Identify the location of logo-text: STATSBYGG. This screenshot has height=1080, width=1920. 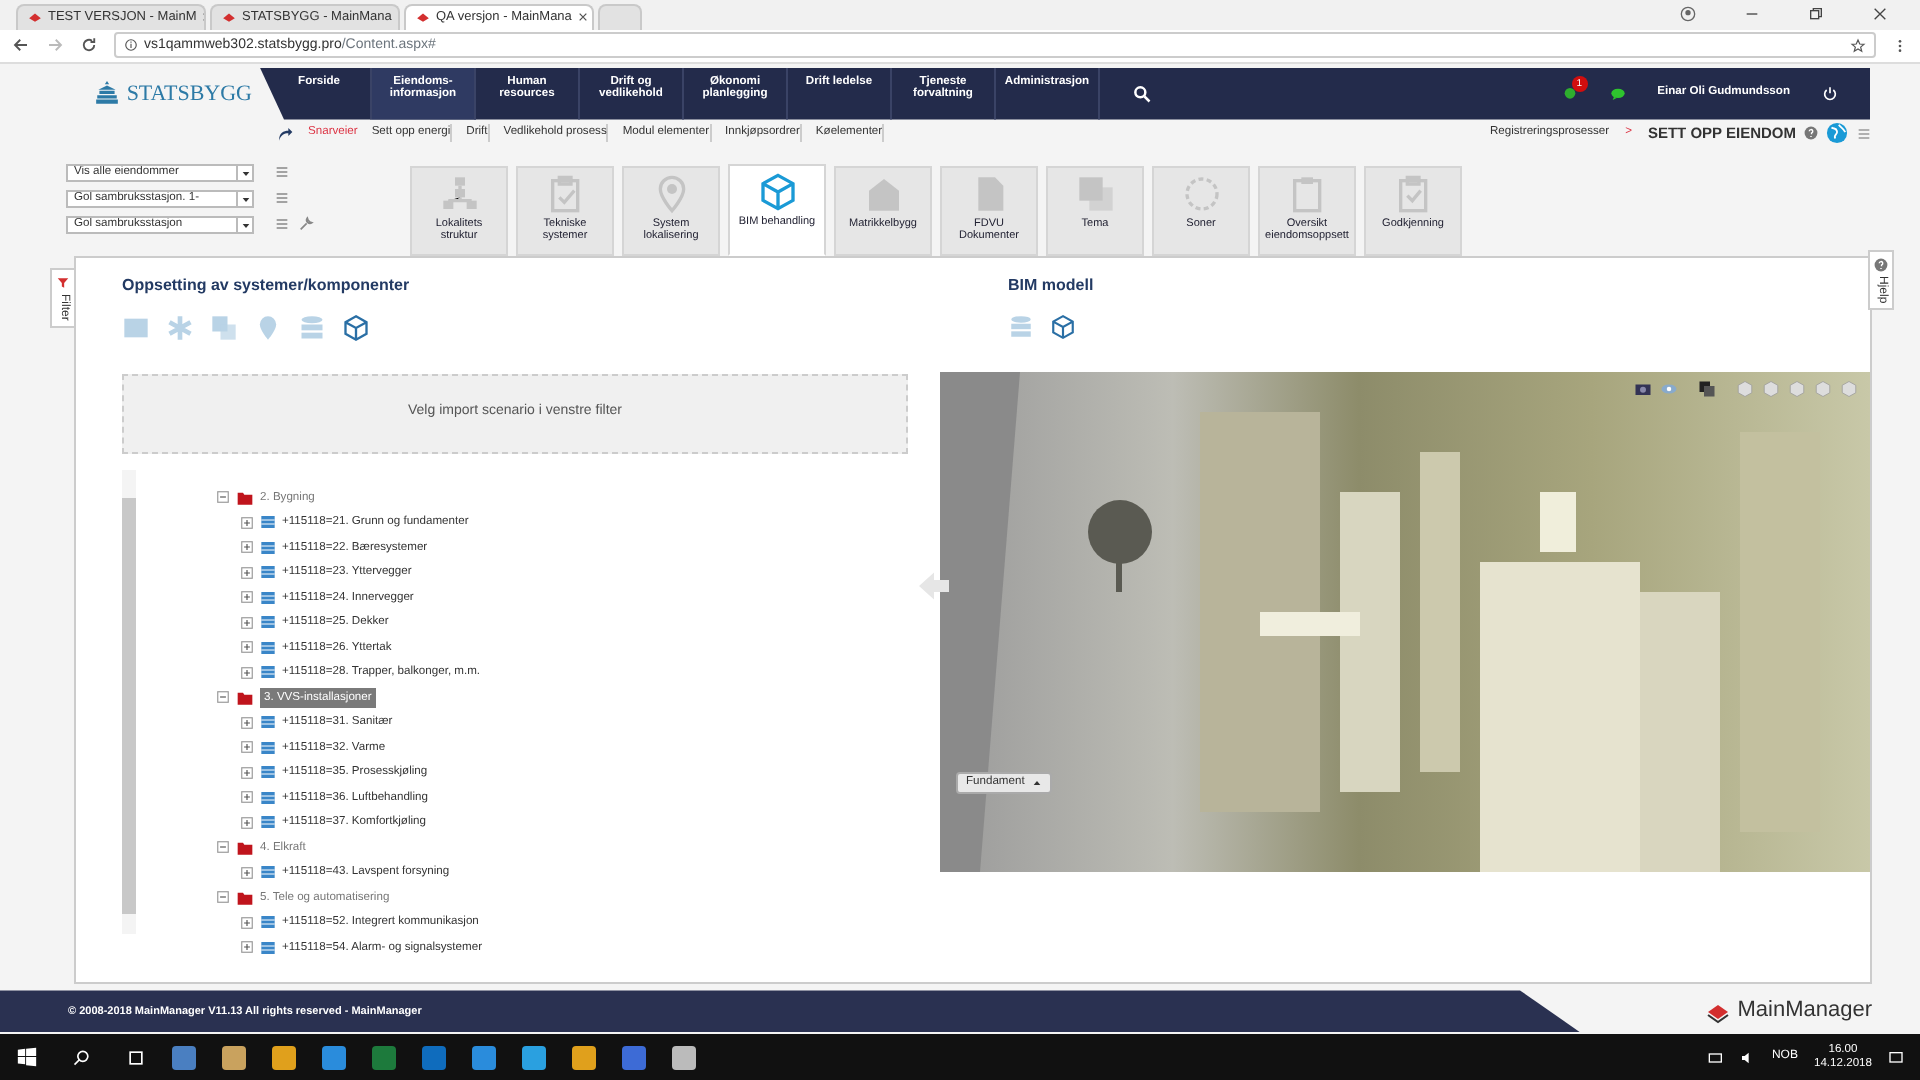
(189, 94).